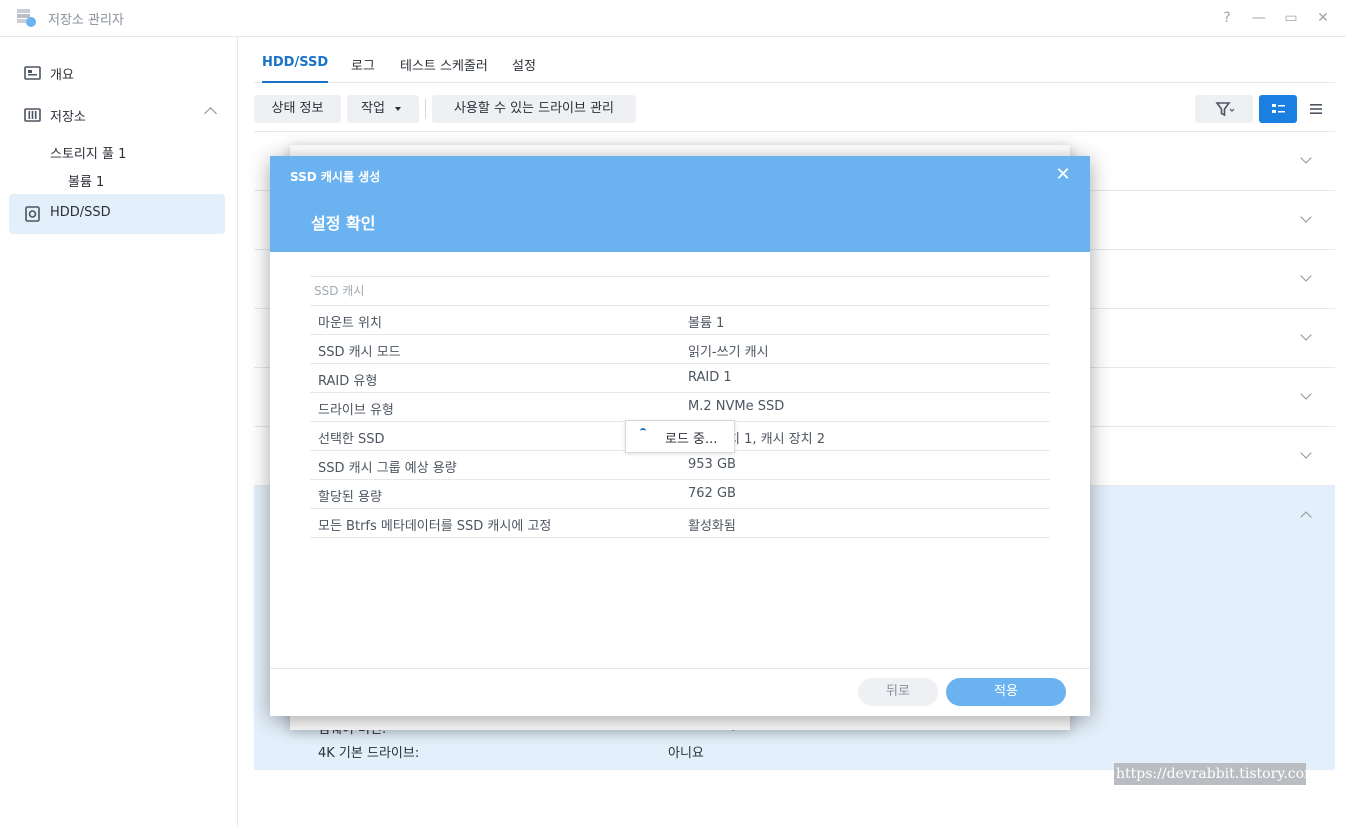 Image resolution: width=1346 pixels, height=826 pixels. I want to click on row-value: 953 GB, so click(712, 464).